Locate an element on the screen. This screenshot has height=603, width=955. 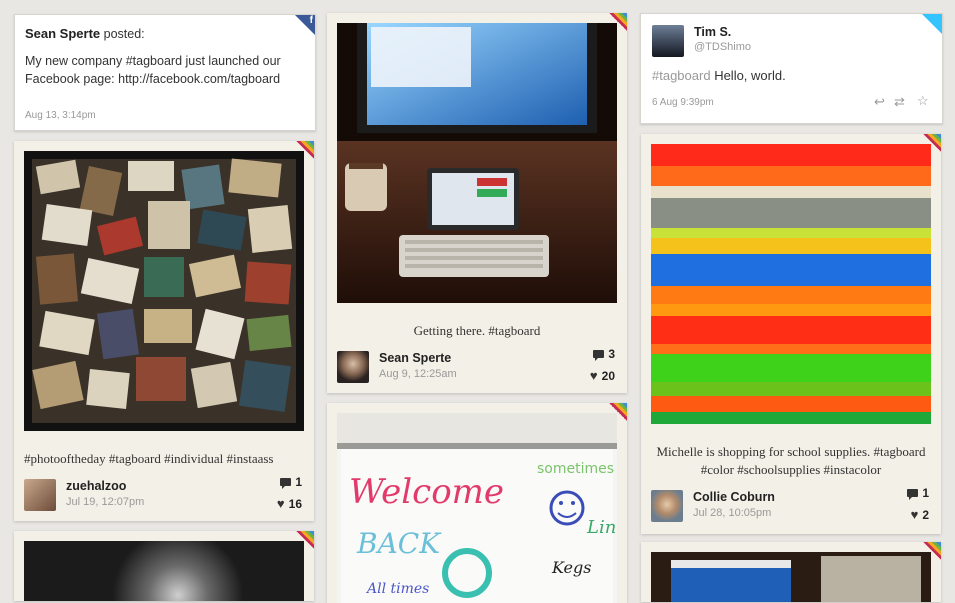
tweet-text: #tagboard Hello, world. is located at coordinates (719, 76).